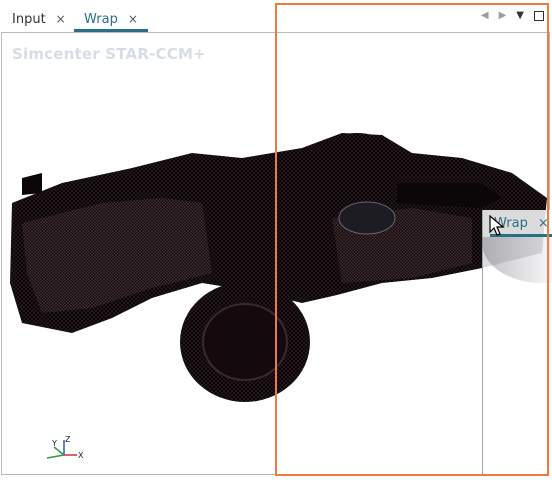 The height and width of the screenshot is (480, 552). What do you see at coordinates (503, 15) in the screenshot?
I see `next-icon: ▶` at bounding box center [503, 15].